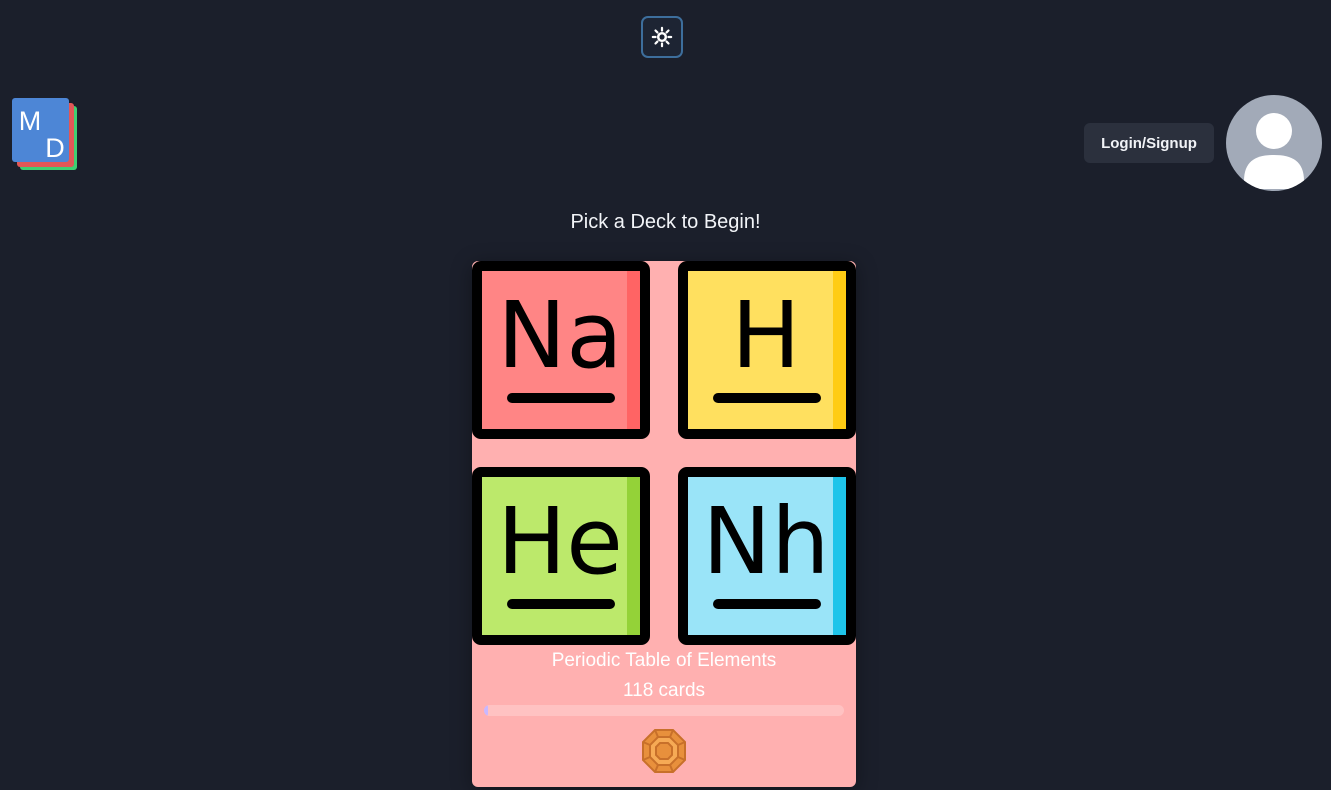 The image size is (1331, 790). What do you see at coordinates (30, 121) in the screenshot?
I see `logo-letter-m: M` at bounding box center [30, 121].